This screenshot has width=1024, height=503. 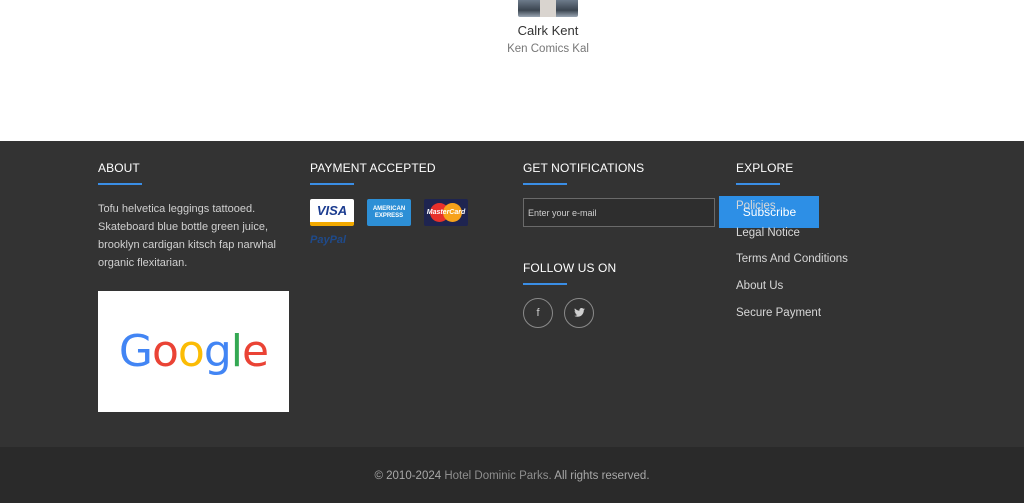 What do you see at coordinates (792, 317) in the screenshot?
I see `explore-link-secure-payment: Secure Payment` at bounding box center [792, 317].